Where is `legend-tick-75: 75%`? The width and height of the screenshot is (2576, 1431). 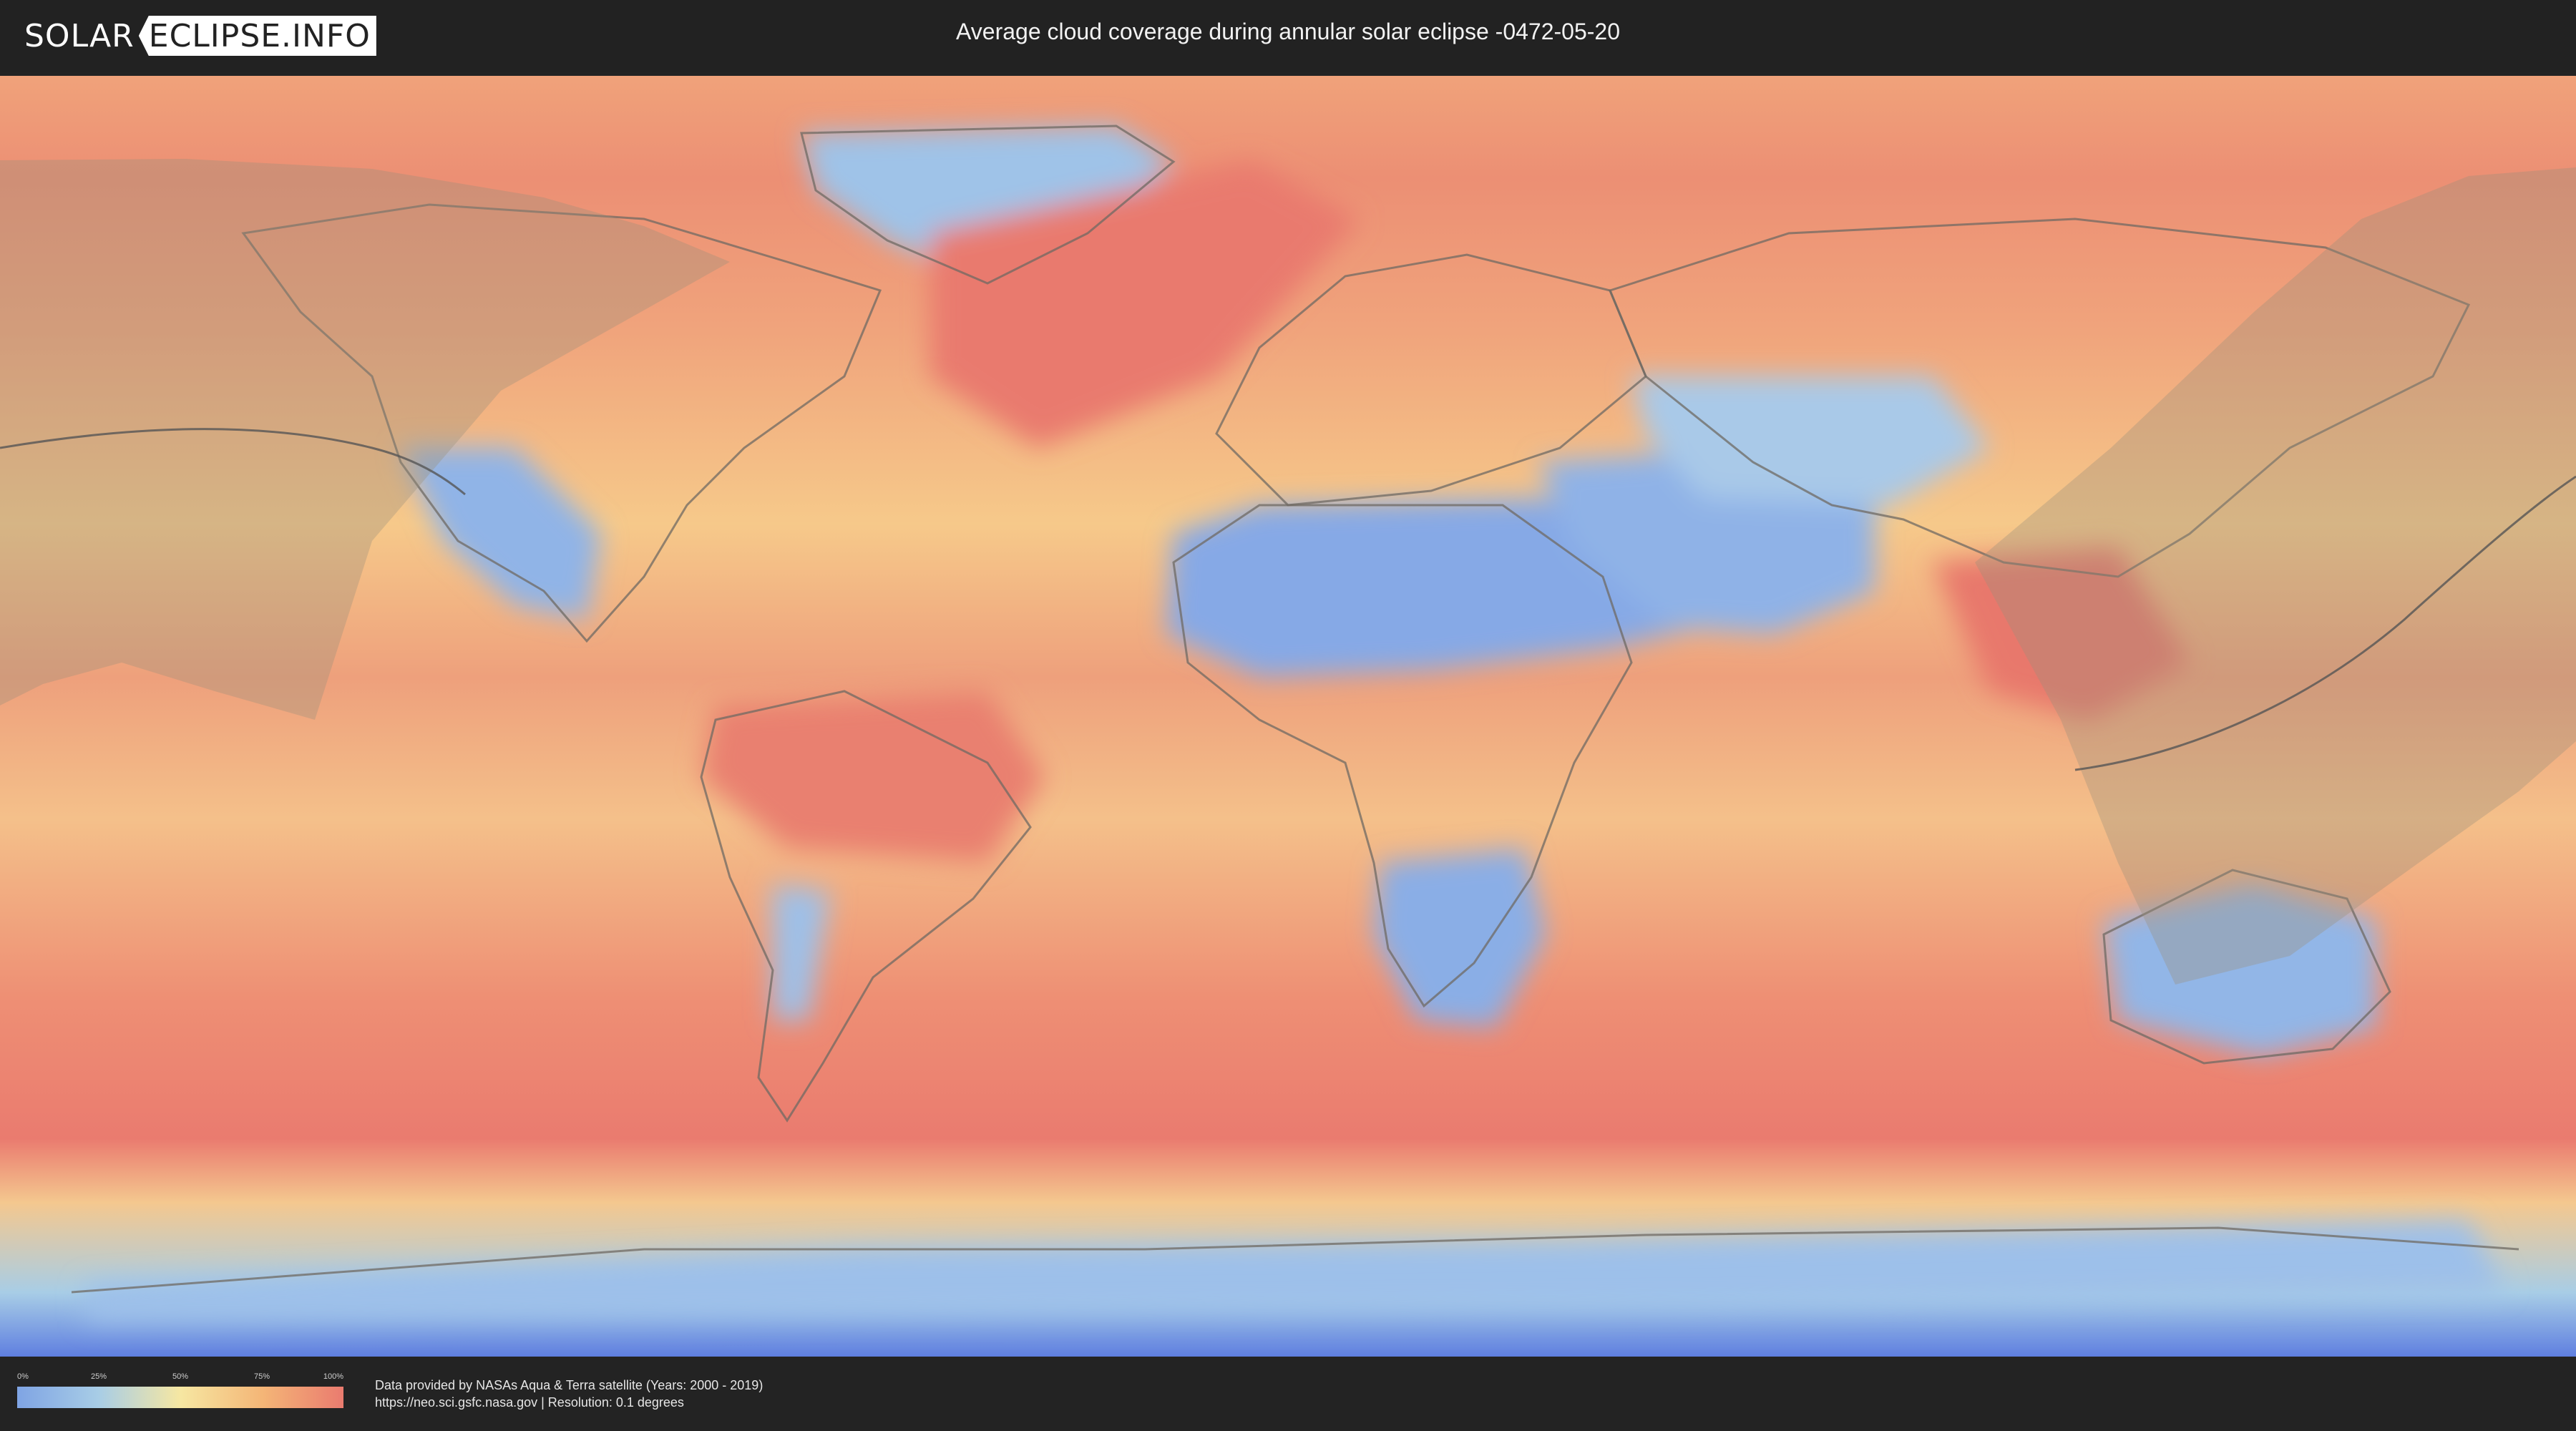 legend-tick-75: 75% is located at coordinates (261, 1376).